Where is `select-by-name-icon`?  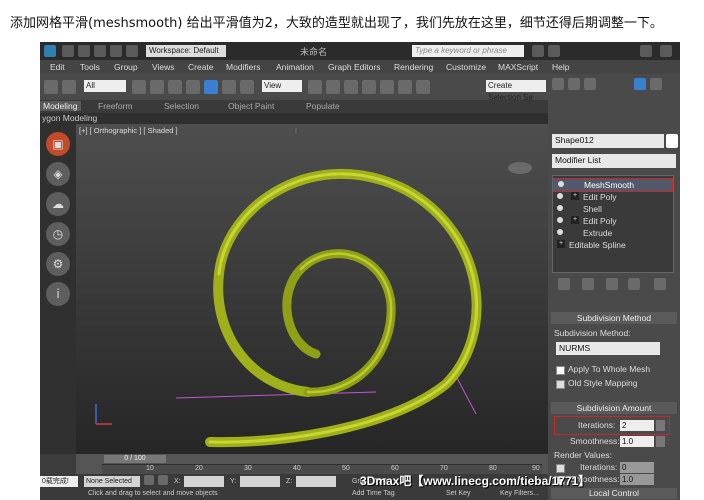
select-by-name-icon is located at coordinates (157, 87).